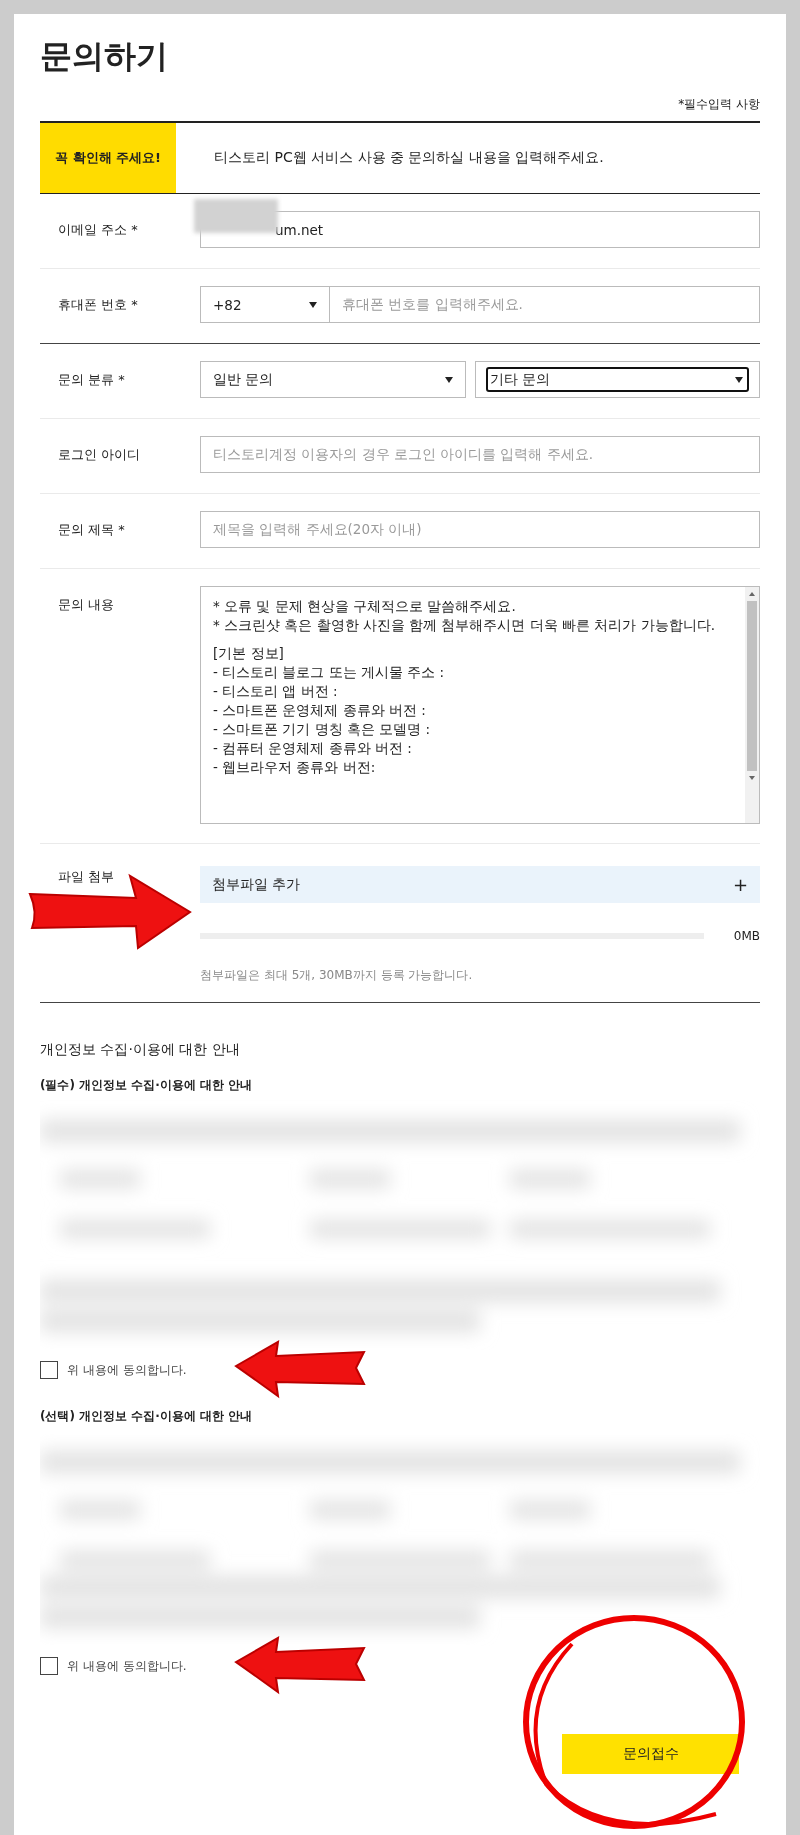 The image size is (800, 1835). Describe the element at coordinates (98, 305) in the screenshot. I see `field-label: 휴대폰 번호 *` at that location.